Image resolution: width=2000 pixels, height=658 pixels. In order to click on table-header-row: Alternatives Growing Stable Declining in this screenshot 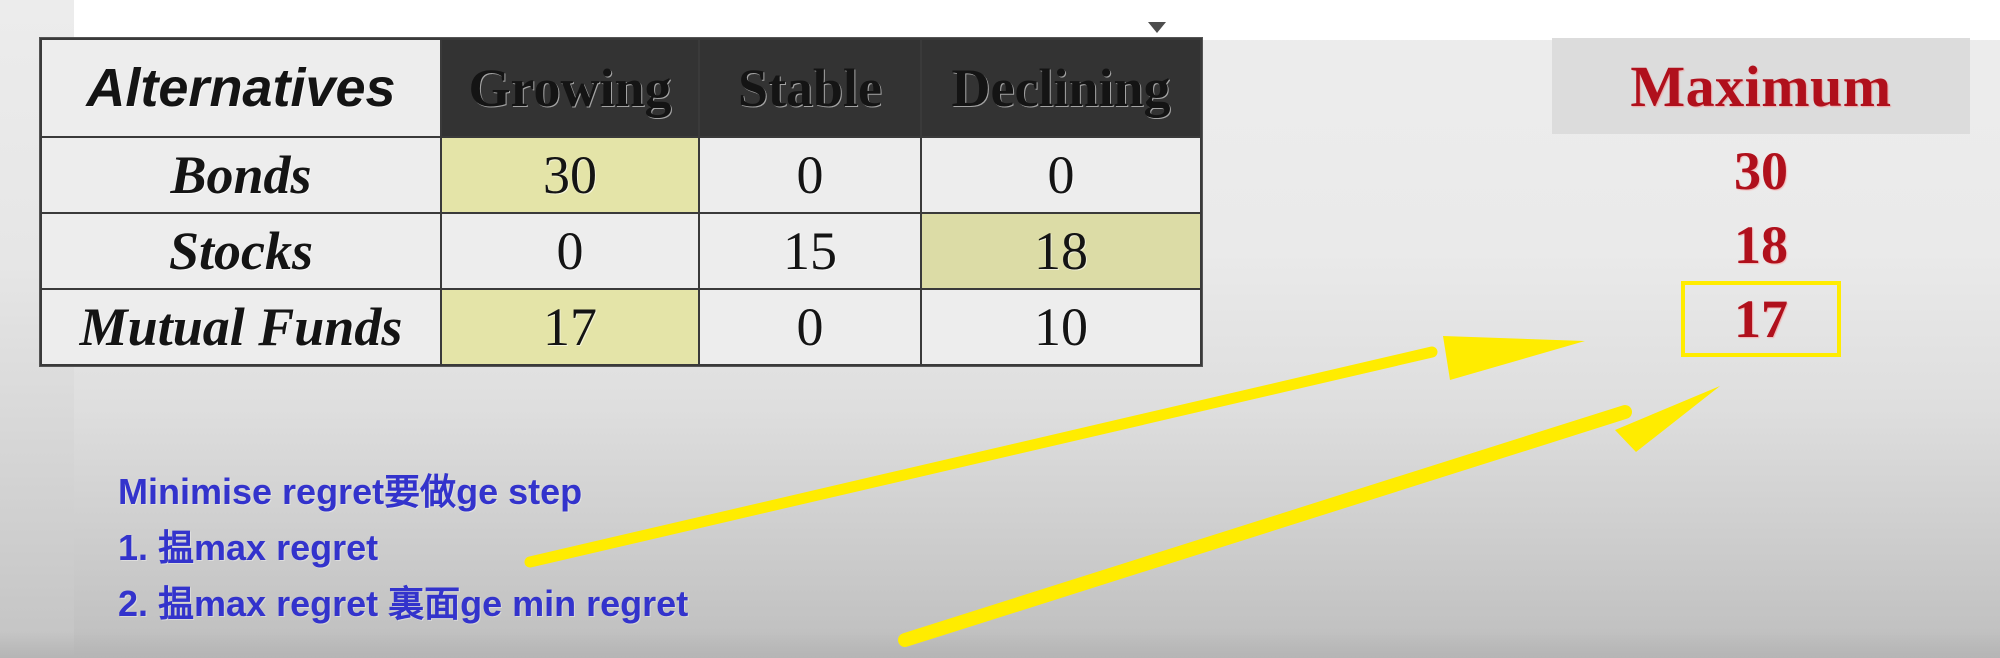, I will do `click(621, 88)`.